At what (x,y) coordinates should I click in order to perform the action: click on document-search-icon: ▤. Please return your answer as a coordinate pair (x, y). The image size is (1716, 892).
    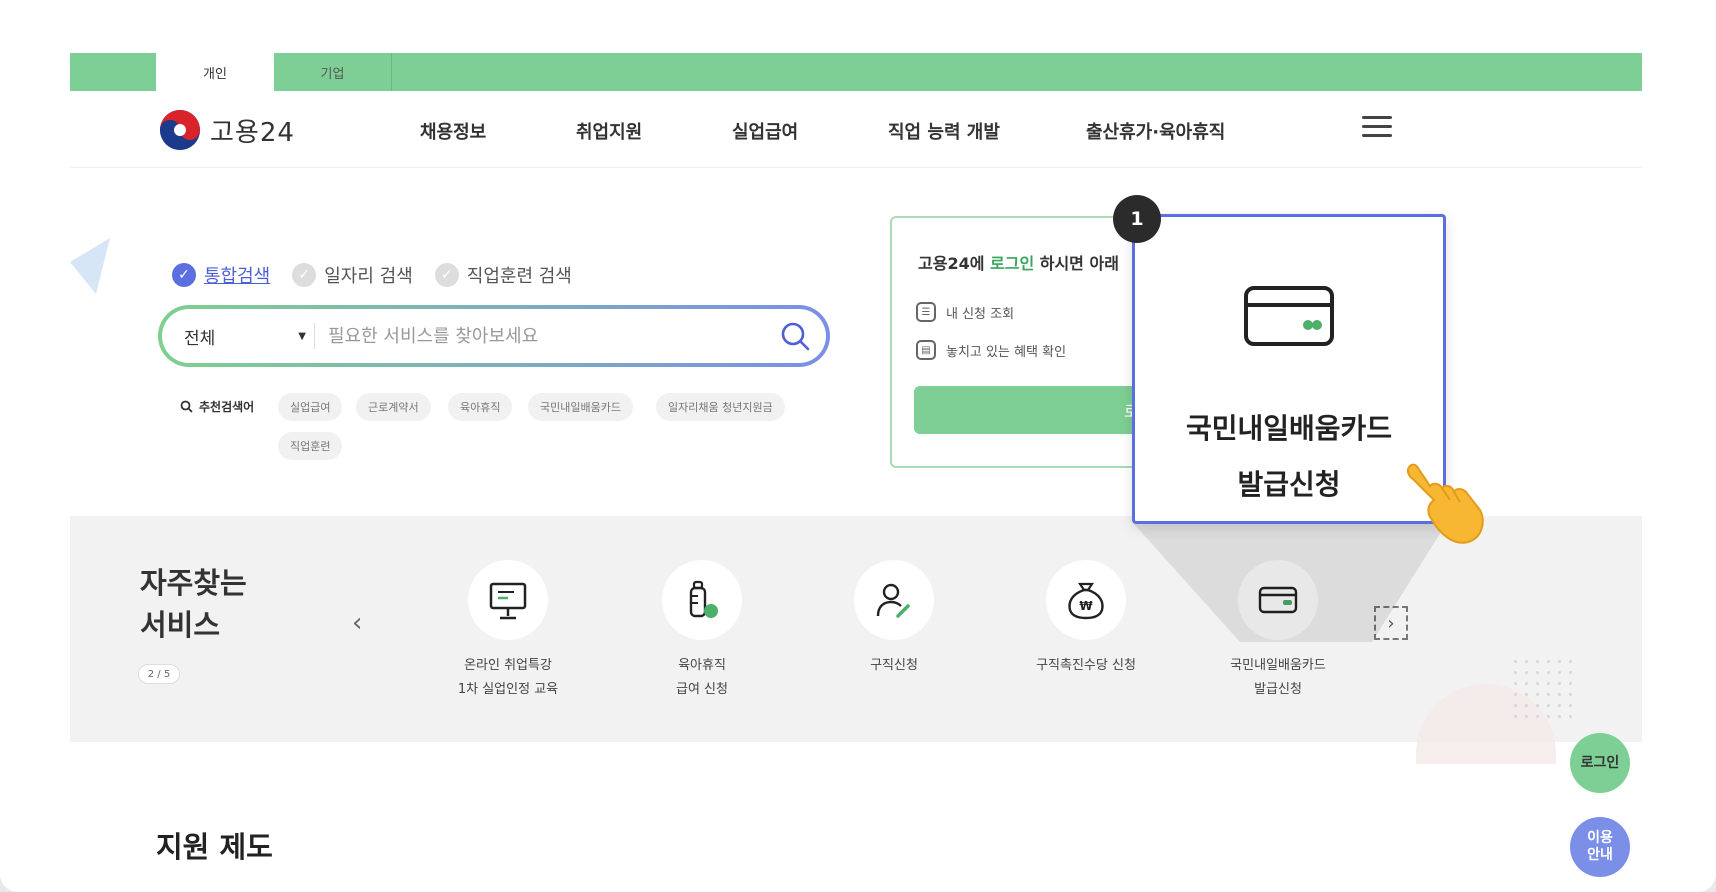
    Looking at the image, I should click on (926, 350).